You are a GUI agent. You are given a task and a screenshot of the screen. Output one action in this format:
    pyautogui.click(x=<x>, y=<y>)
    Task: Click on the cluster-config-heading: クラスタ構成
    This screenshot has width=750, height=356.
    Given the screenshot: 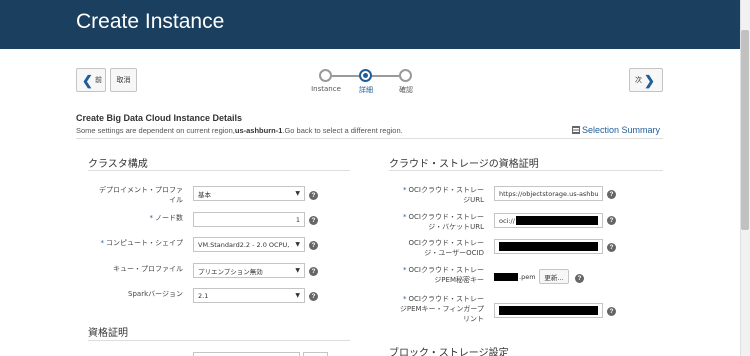 What is the action you would take?
    pyautogui.click(x=118, y=164)
    